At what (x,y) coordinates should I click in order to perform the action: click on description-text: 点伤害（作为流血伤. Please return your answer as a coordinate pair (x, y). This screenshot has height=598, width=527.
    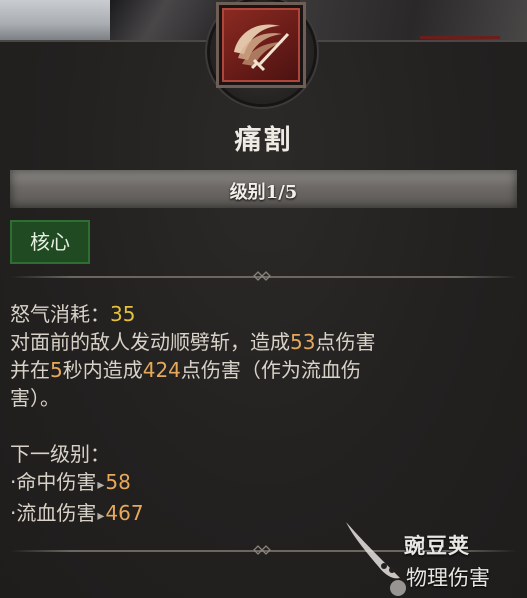
    Looking at the image, I should click on (270, 370).